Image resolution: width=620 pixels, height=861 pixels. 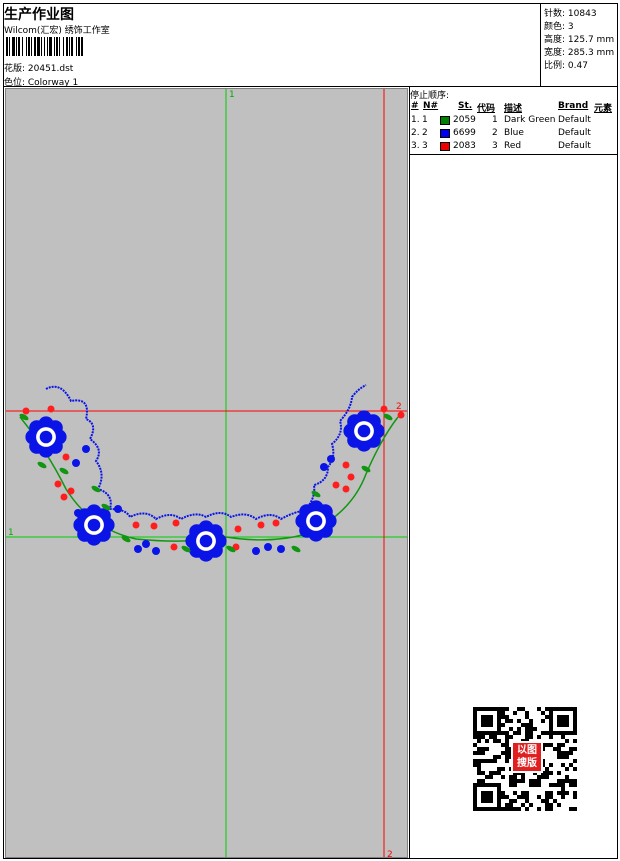 I want to click on search-by-image-stamp: 以图搜版, so click(x=527, y=757).